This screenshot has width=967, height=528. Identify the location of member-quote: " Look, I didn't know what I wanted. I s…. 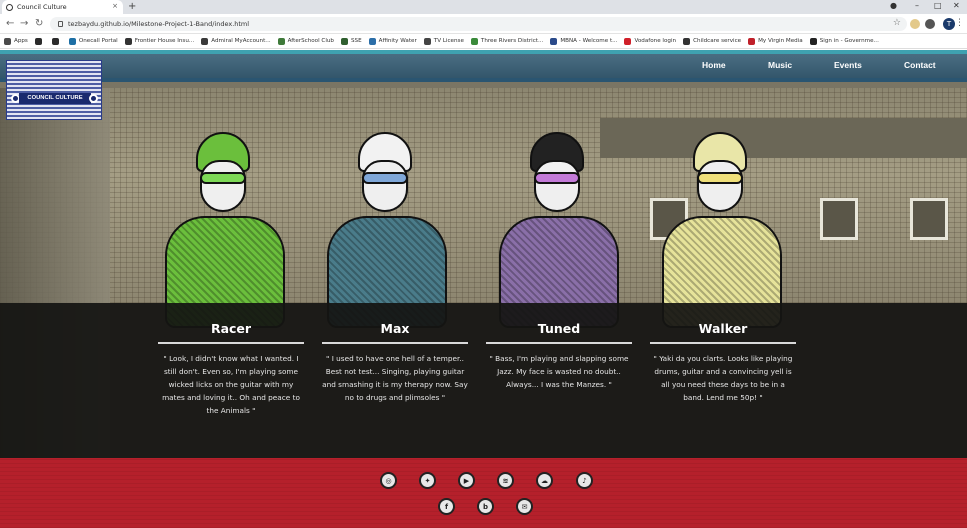
(231, 384).